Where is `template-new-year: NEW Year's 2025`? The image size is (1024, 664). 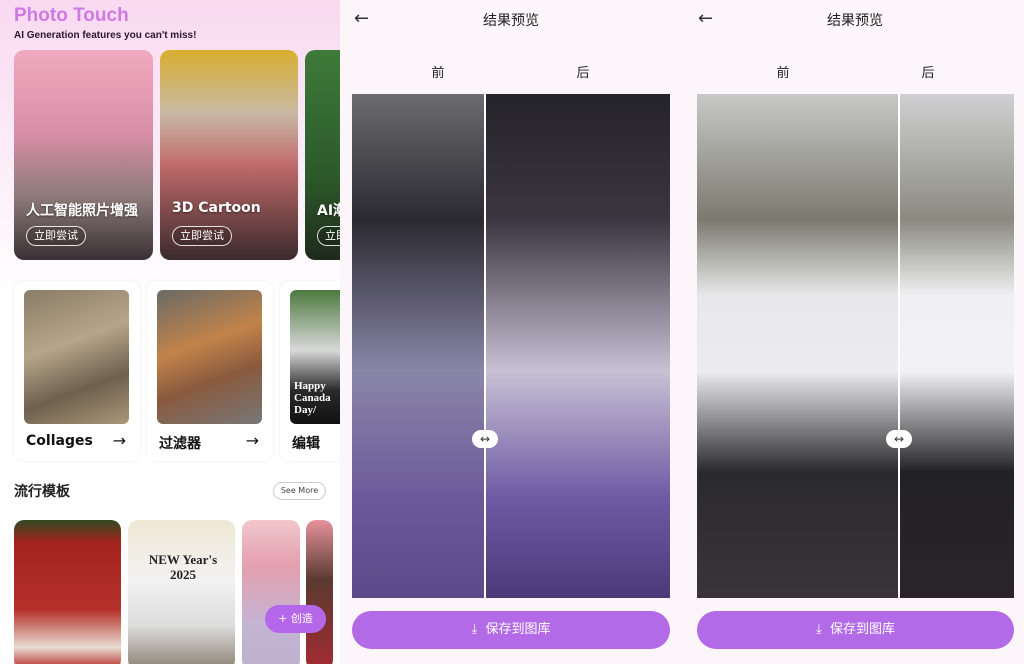 template-new-year: NEW Year's 2025 is located at coordinates (181, 592).